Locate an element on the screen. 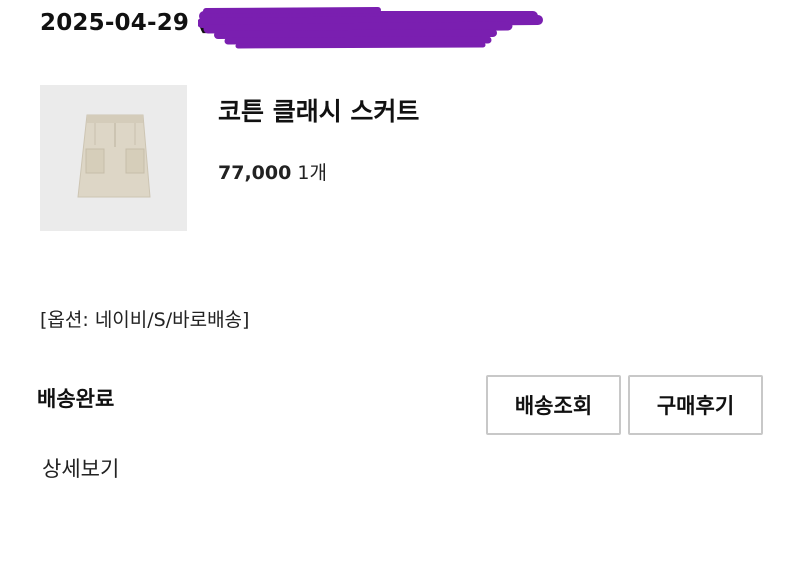 The image size is (800, 570). redaction-scribble is located at coordinates (370, 28).